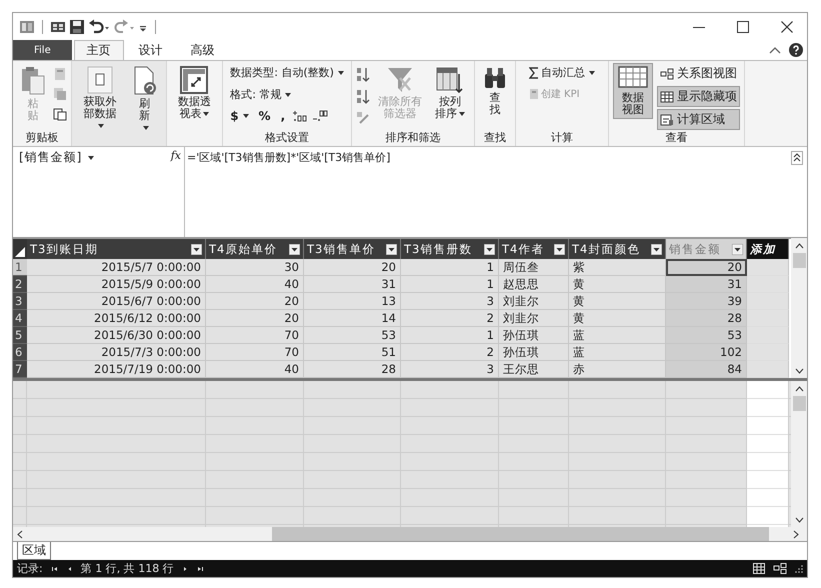  I want to click on find-button: 查找, so click(494, 91).